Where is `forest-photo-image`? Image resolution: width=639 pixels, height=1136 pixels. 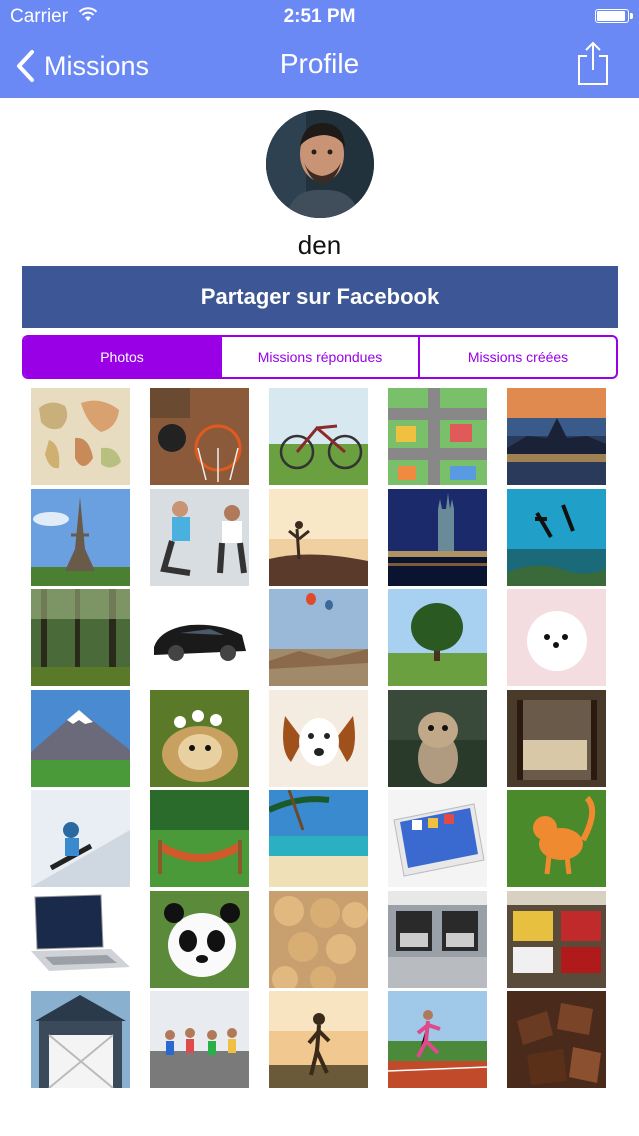
forest-photo-image is located at coordinates (80, 637).